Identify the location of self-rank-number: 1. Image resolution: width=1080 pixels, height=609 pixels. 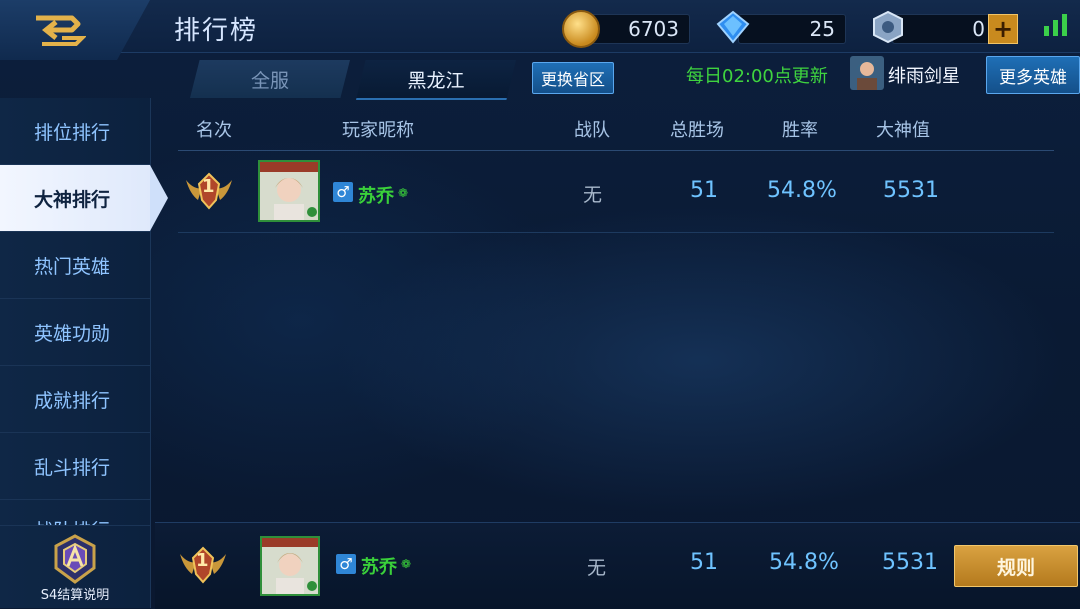
(202, 560).